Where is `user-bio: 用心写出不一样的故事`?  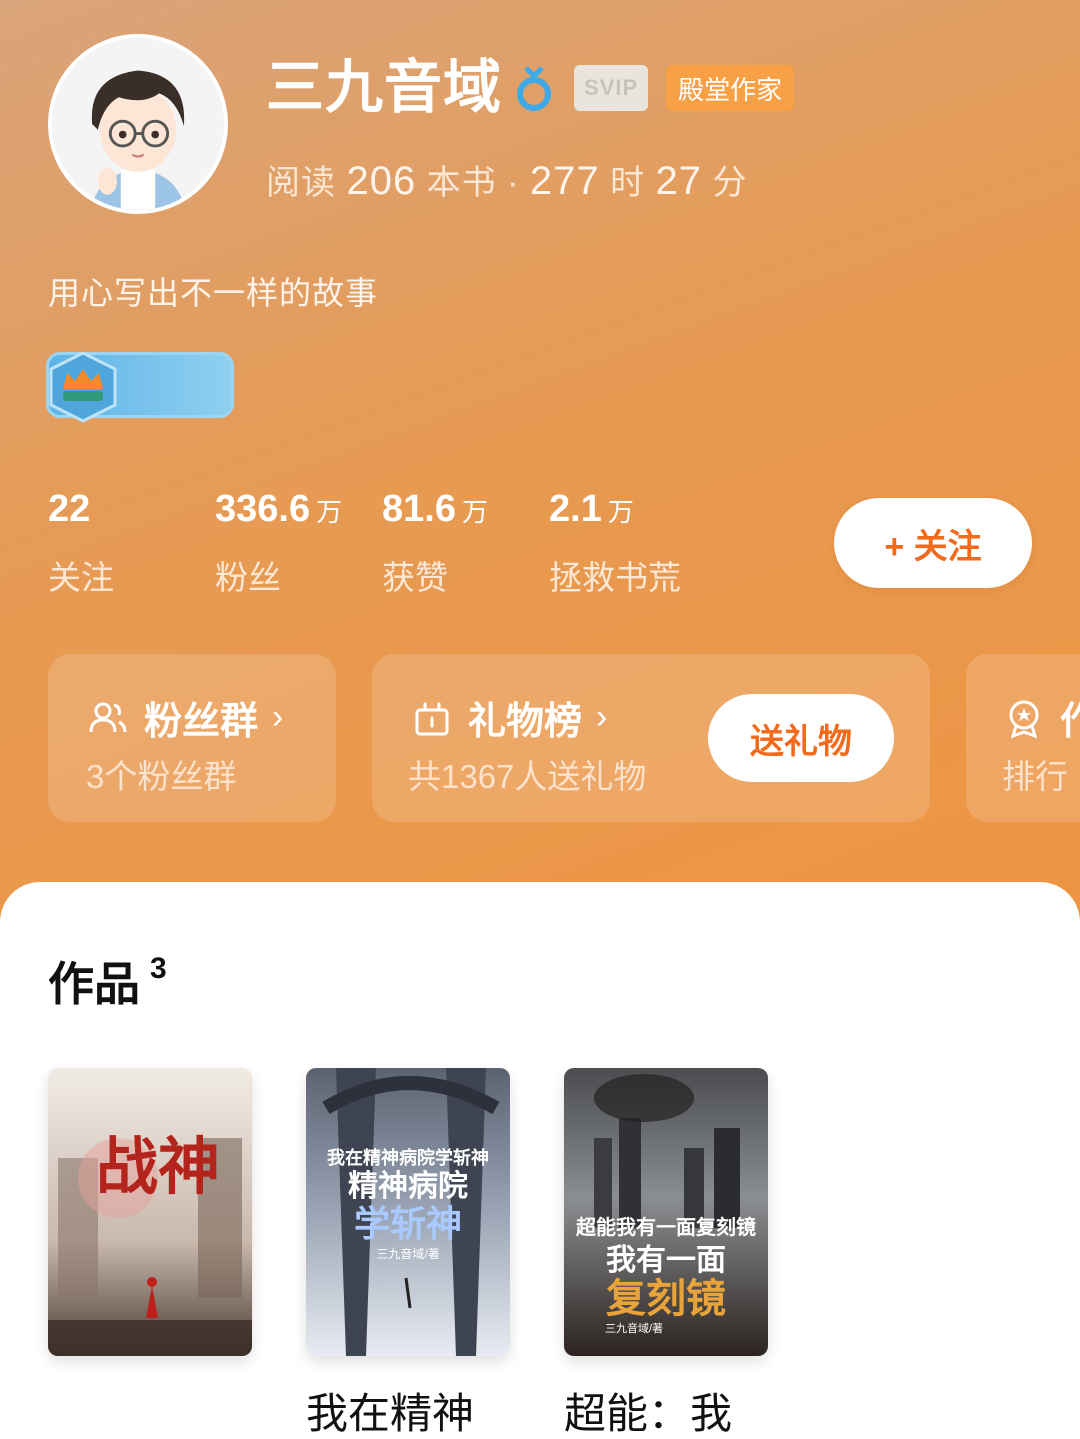 user-bio: 用心写出不一样的故事 is located at coordinates (213, 293).